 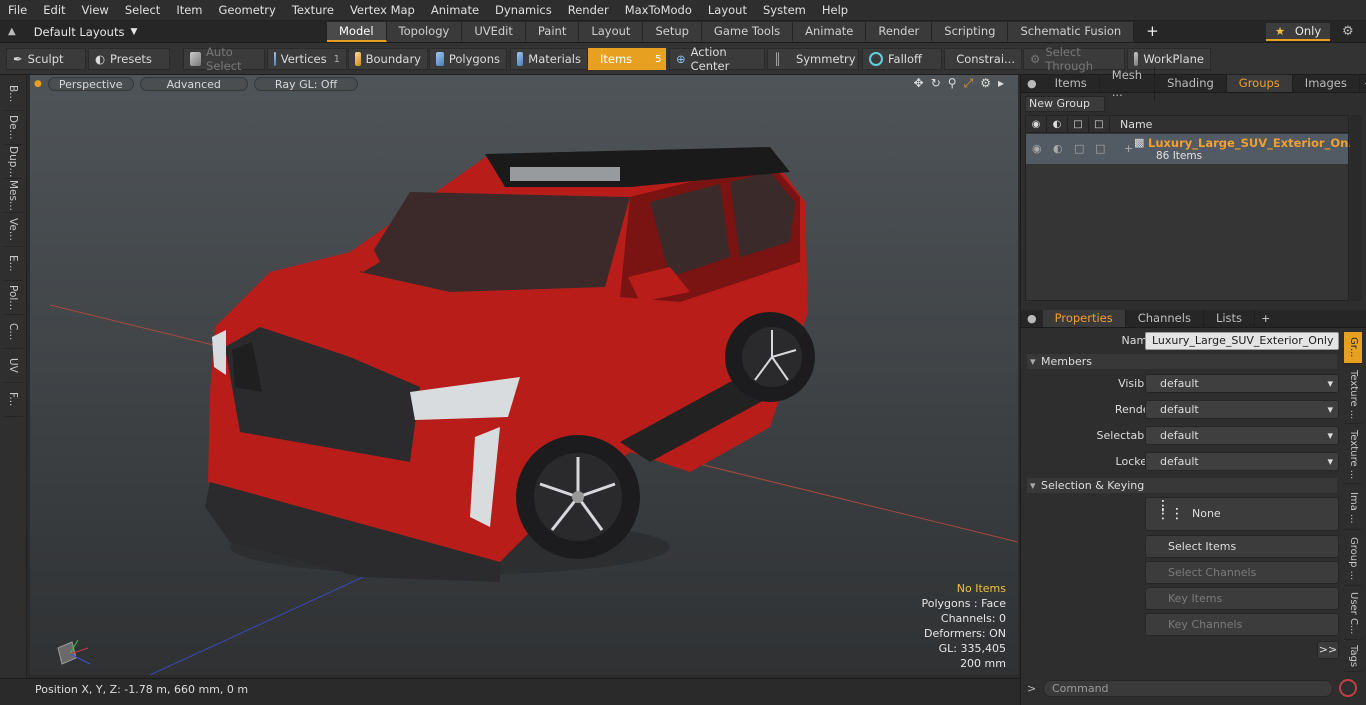 What do you see at coordinates (813, 59) in the screenshot?
I see `symmetry-button: ║ Symmetry` at bounding box center [813, 59].